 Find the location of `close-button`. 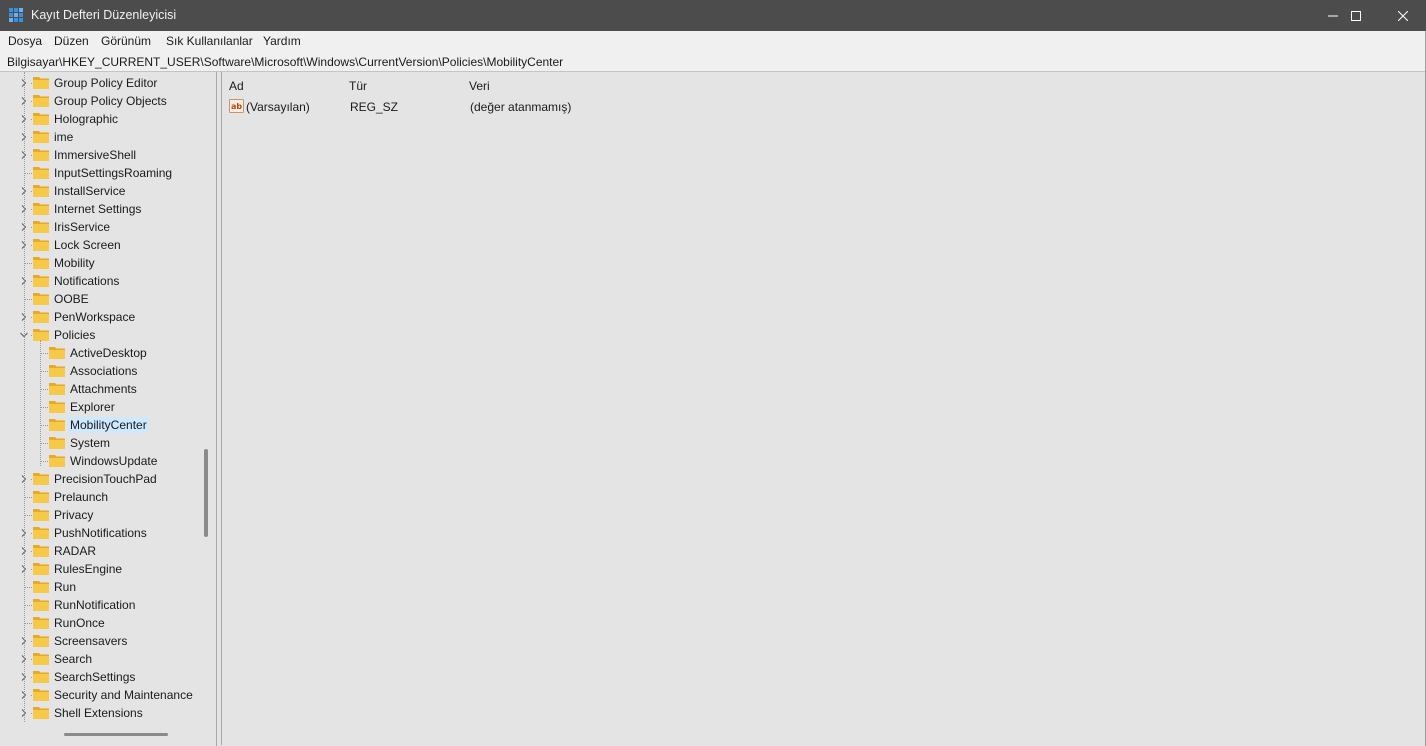

close-button is located at coordinates (1403, 15).